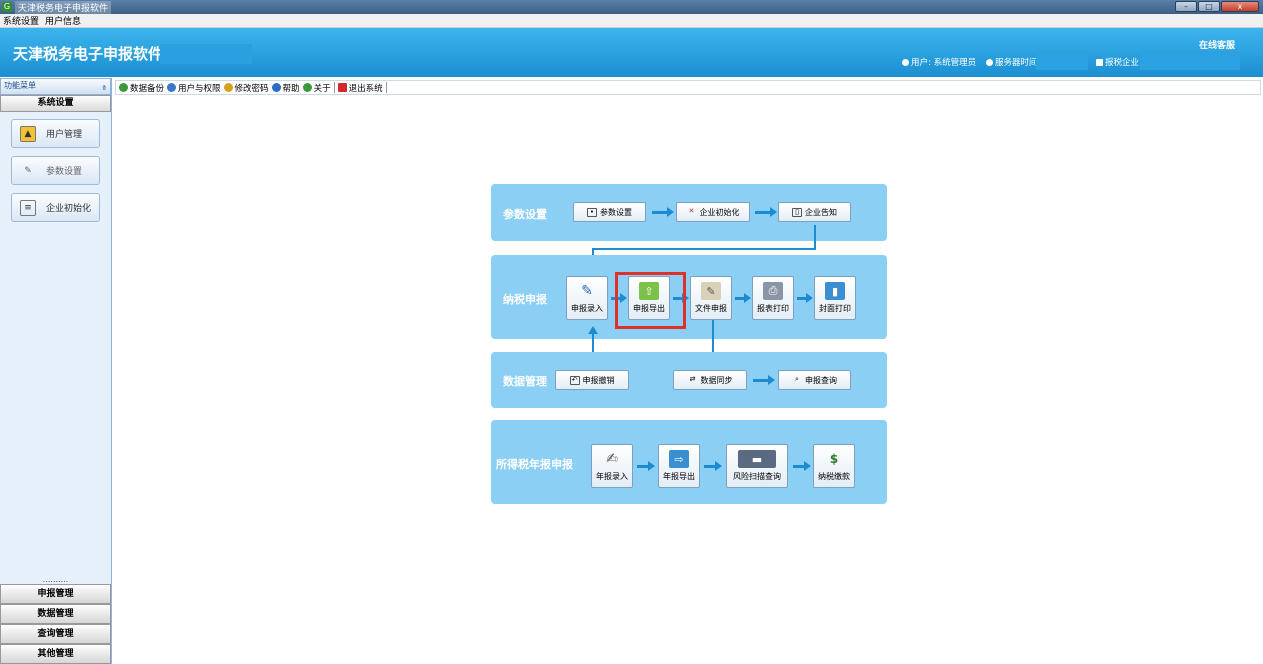 The width and height of the screenshot is (1263, 664). I want to click on declare-revoke-button: ↶ 申报撤销, so click(592, 380).